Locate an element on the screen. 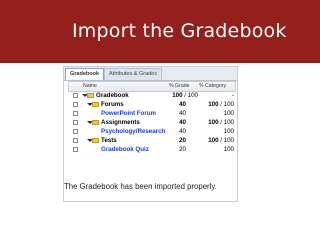  table-row: PowerPoint Forum 40 100 is located at coordinates (151, 113).